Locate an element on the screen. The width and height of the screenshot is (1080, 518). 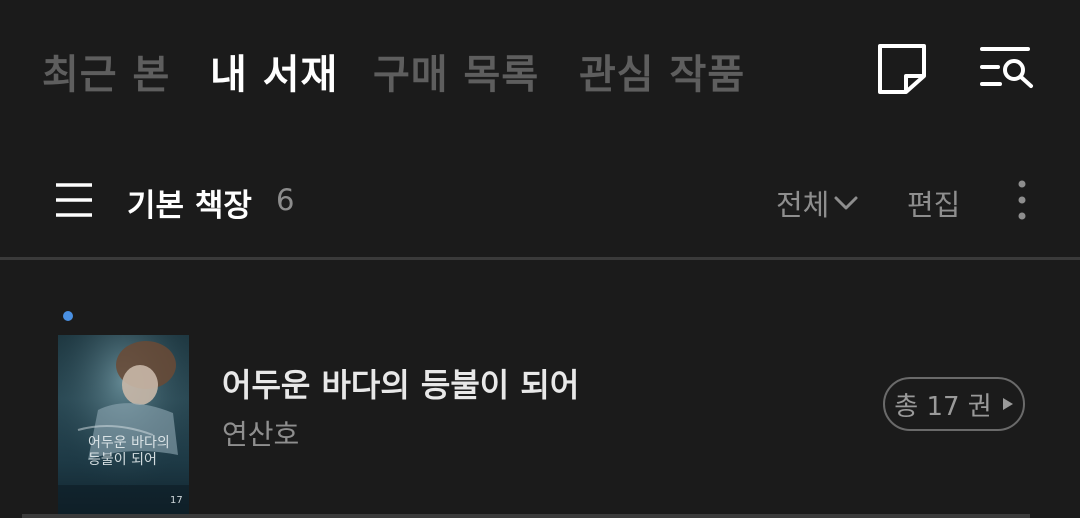
chevron-down-icon is located at coordinates (846, 203).